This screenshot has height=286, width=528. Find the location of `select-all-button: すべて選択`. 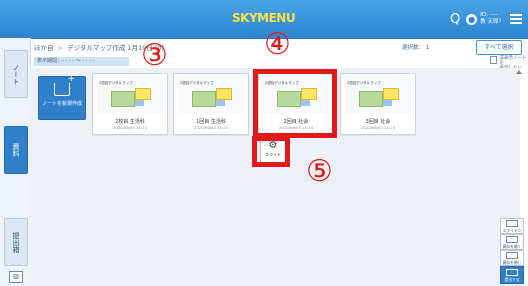

select-all-button: すべて選択 is located at coordinates (499, 47).